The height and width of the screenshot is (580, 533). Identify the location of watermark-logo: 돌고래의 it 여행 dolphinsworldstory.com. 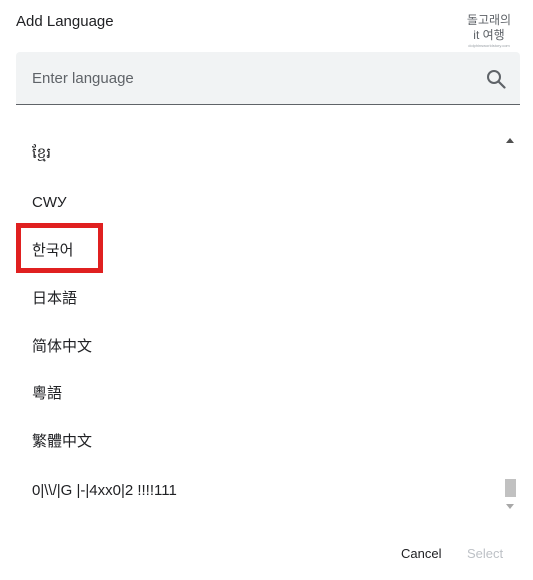
(489, 31).